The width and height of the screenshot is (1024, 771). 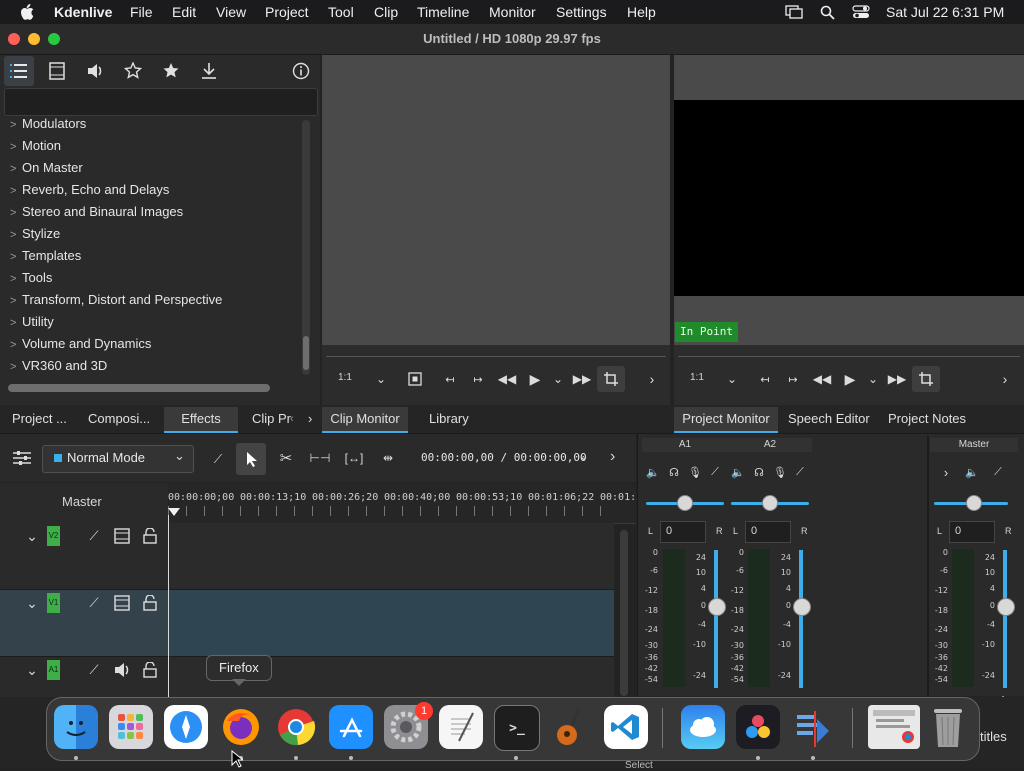 I want to click on menu-timeline: Timeline, so click(x=443, y=12).